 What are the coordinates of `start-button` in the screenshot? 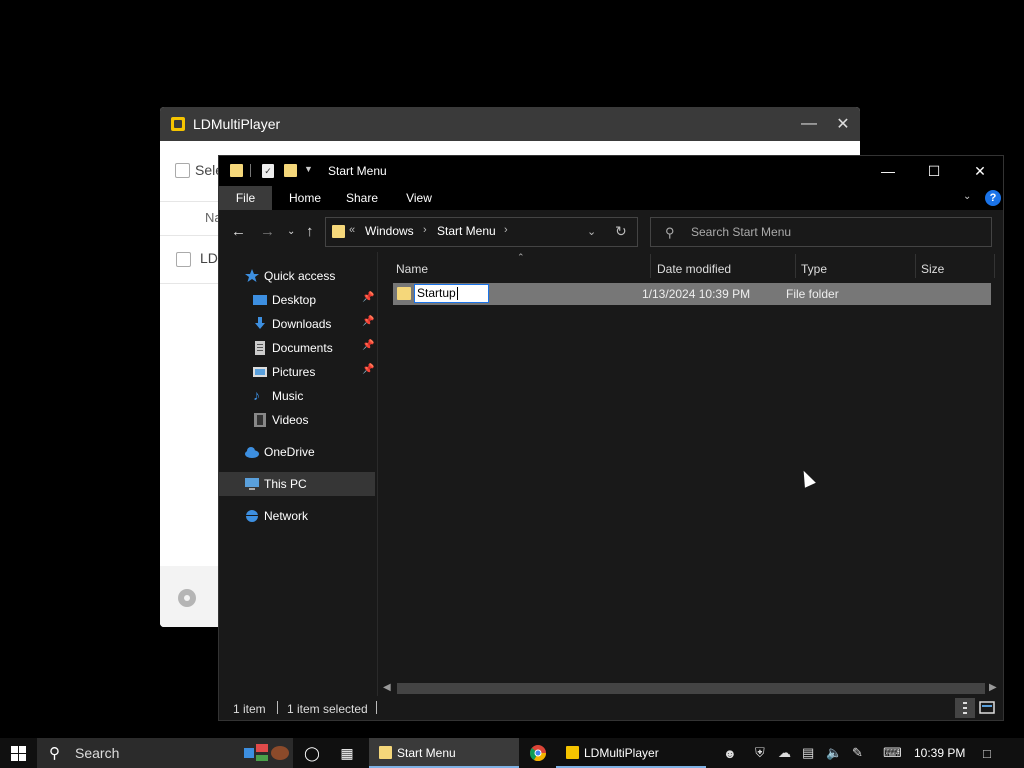 It's located at (18, 753).